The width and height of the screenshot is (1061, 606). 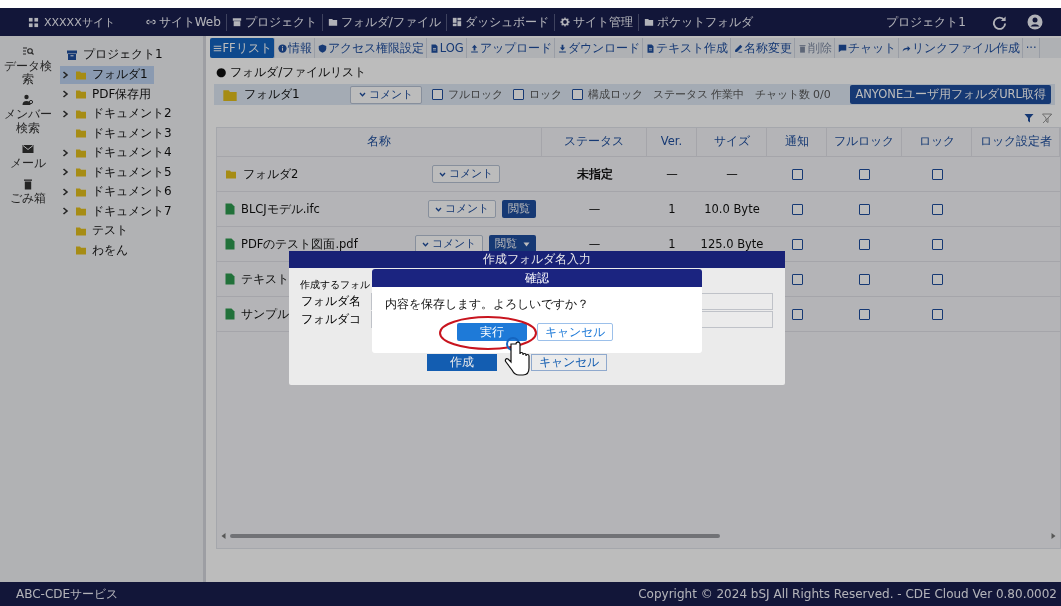 I want to click on column-header: フルロック, so click(x=864, y=142).